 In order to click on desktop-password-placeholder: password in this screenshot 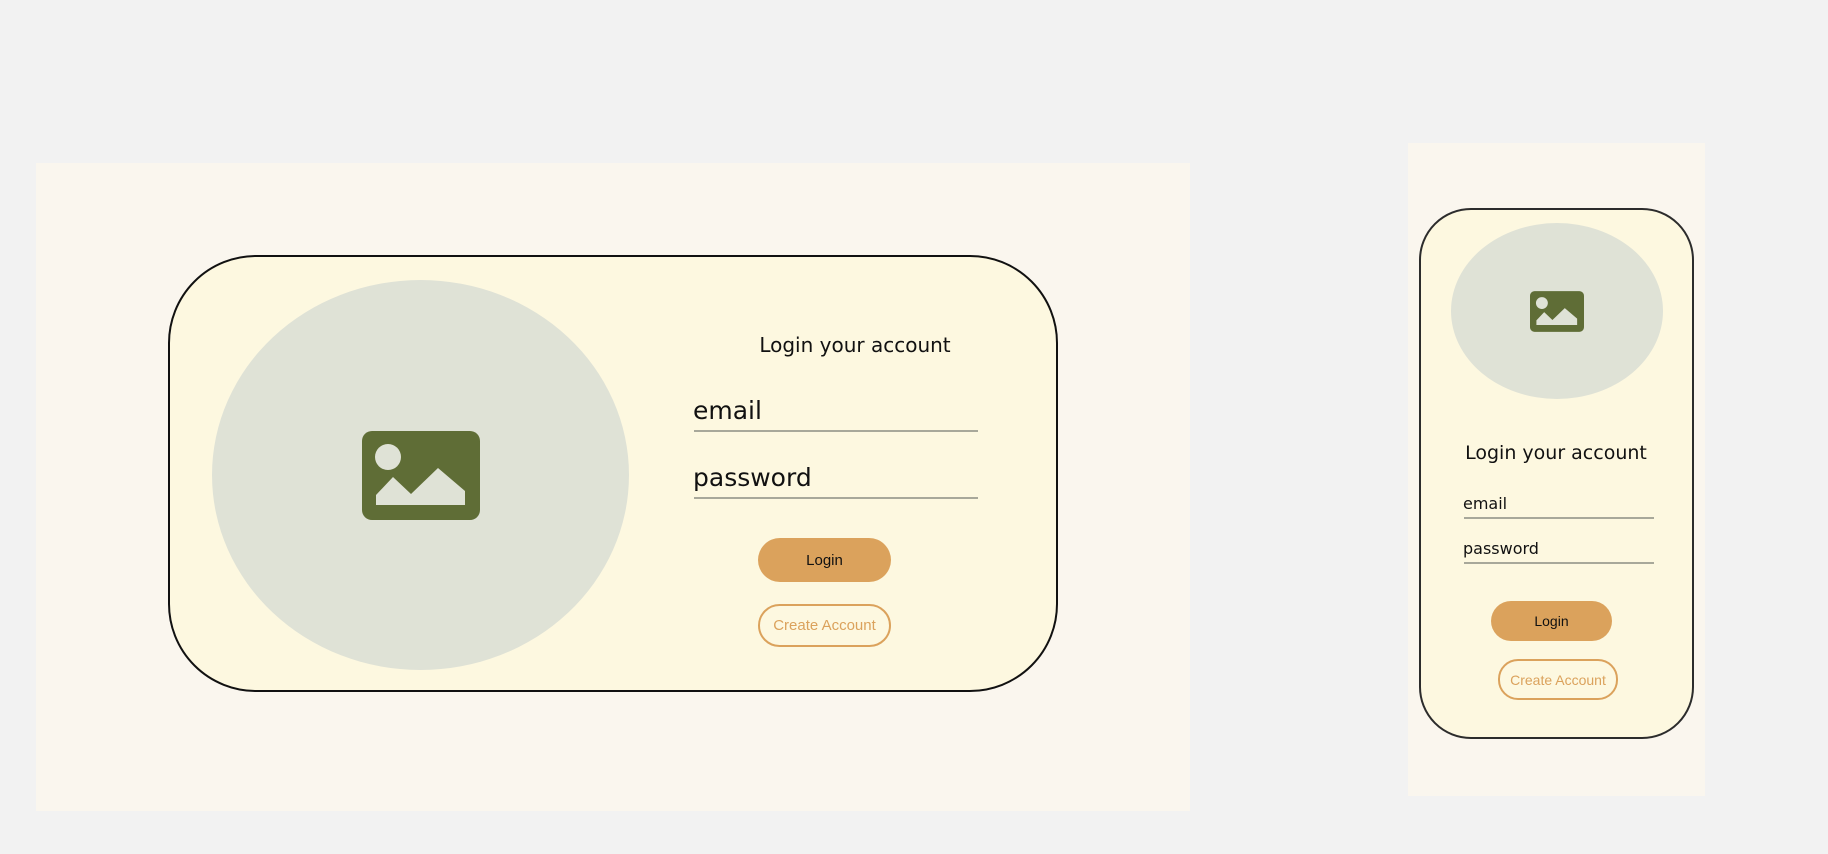, I will do `click(752, 477)`.